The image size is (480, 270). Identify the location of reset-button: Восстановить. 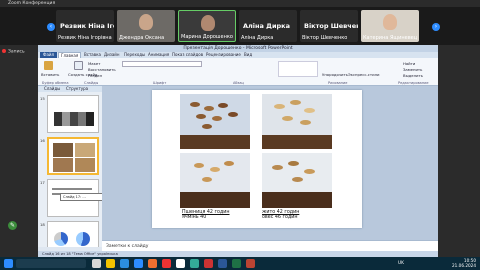
(102, 69).